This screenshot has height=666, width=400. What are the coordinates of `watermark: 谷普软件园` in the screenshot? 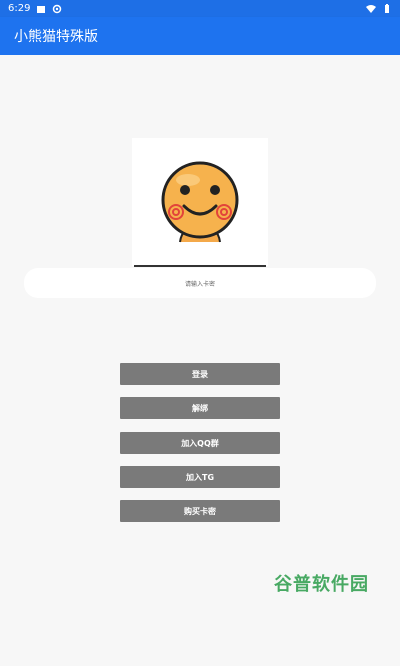 It's located at (321, 584).